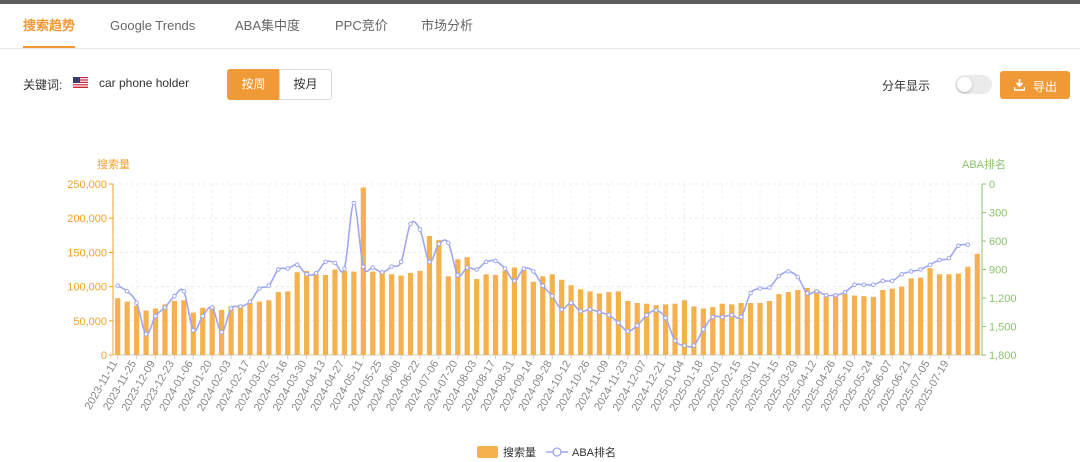  I want to click on legend-line-label: ABA排名, so click(594, 452).